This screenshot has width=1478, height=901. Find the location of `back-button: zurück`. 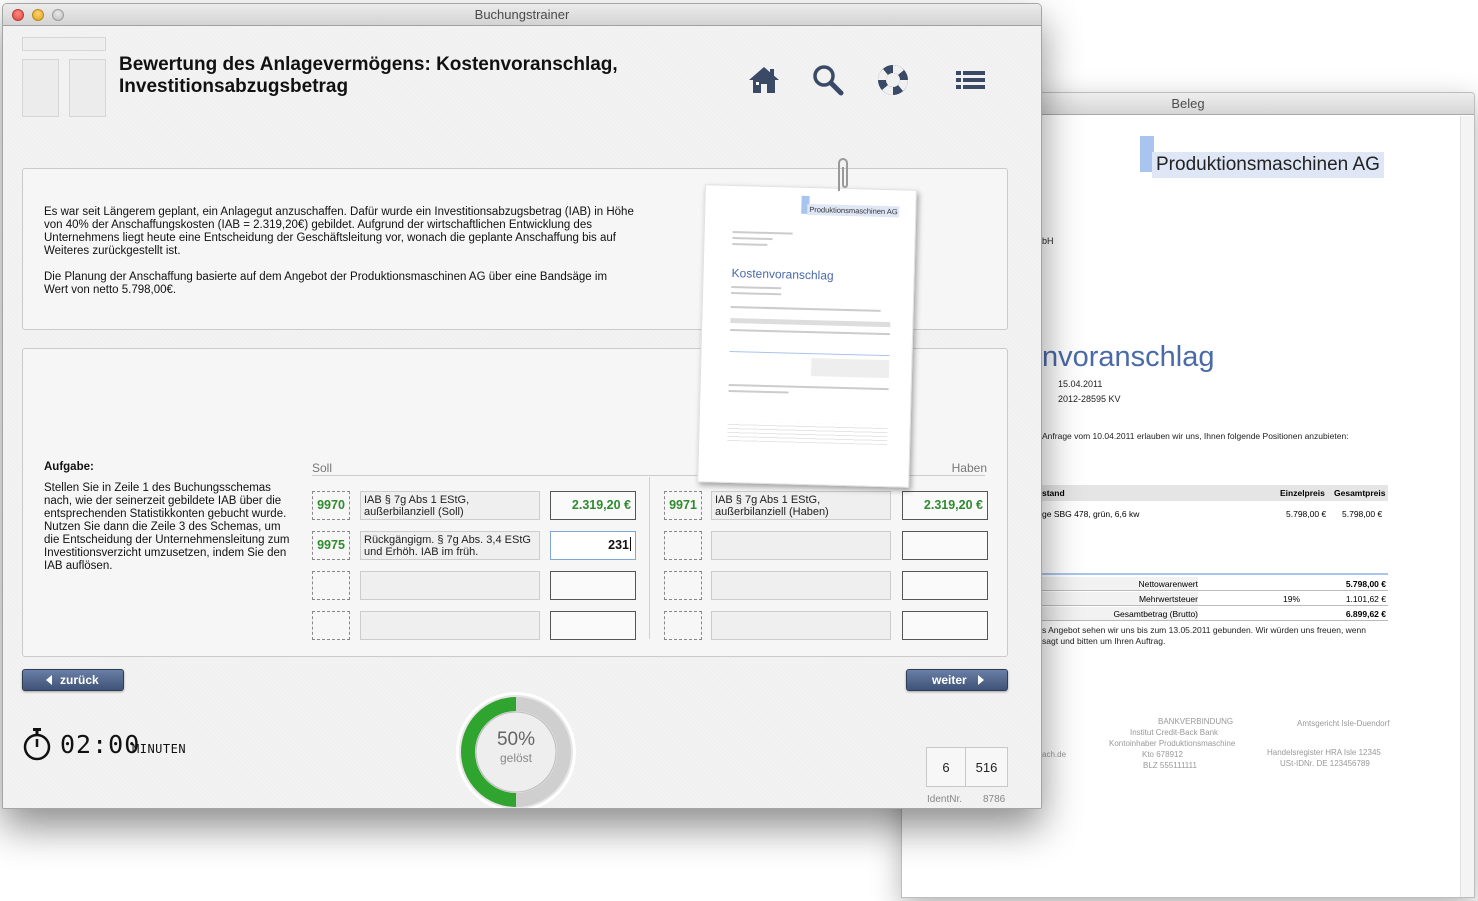

back-button: zurück is located at coordinates (73, 680).